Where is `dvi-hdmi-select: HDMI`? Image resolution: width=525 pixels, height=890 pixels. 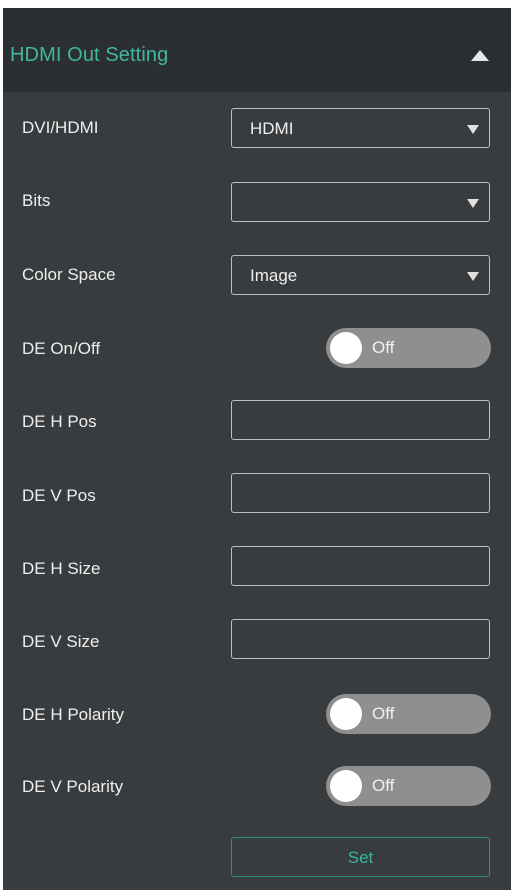
dvi-hdmi-select: HDMI is located at coordinates (360, 128).